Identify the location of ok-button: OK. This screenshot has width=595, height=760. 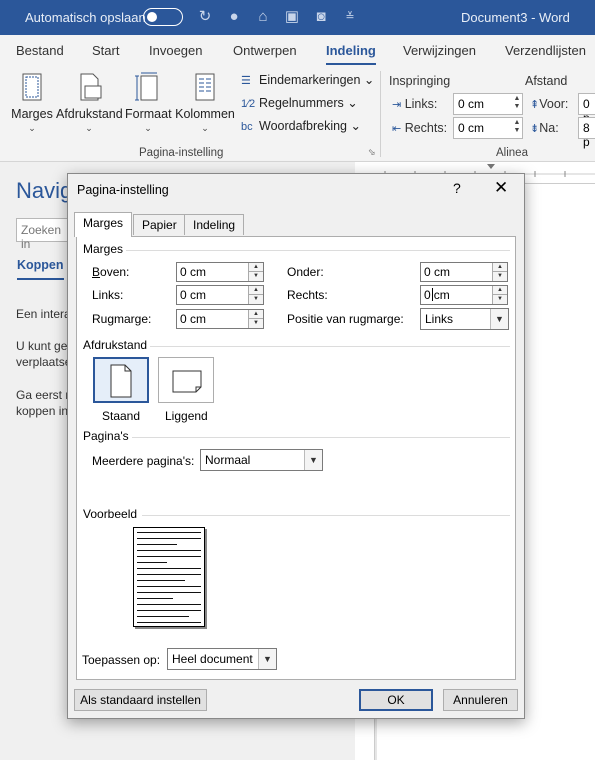
(396, 700).